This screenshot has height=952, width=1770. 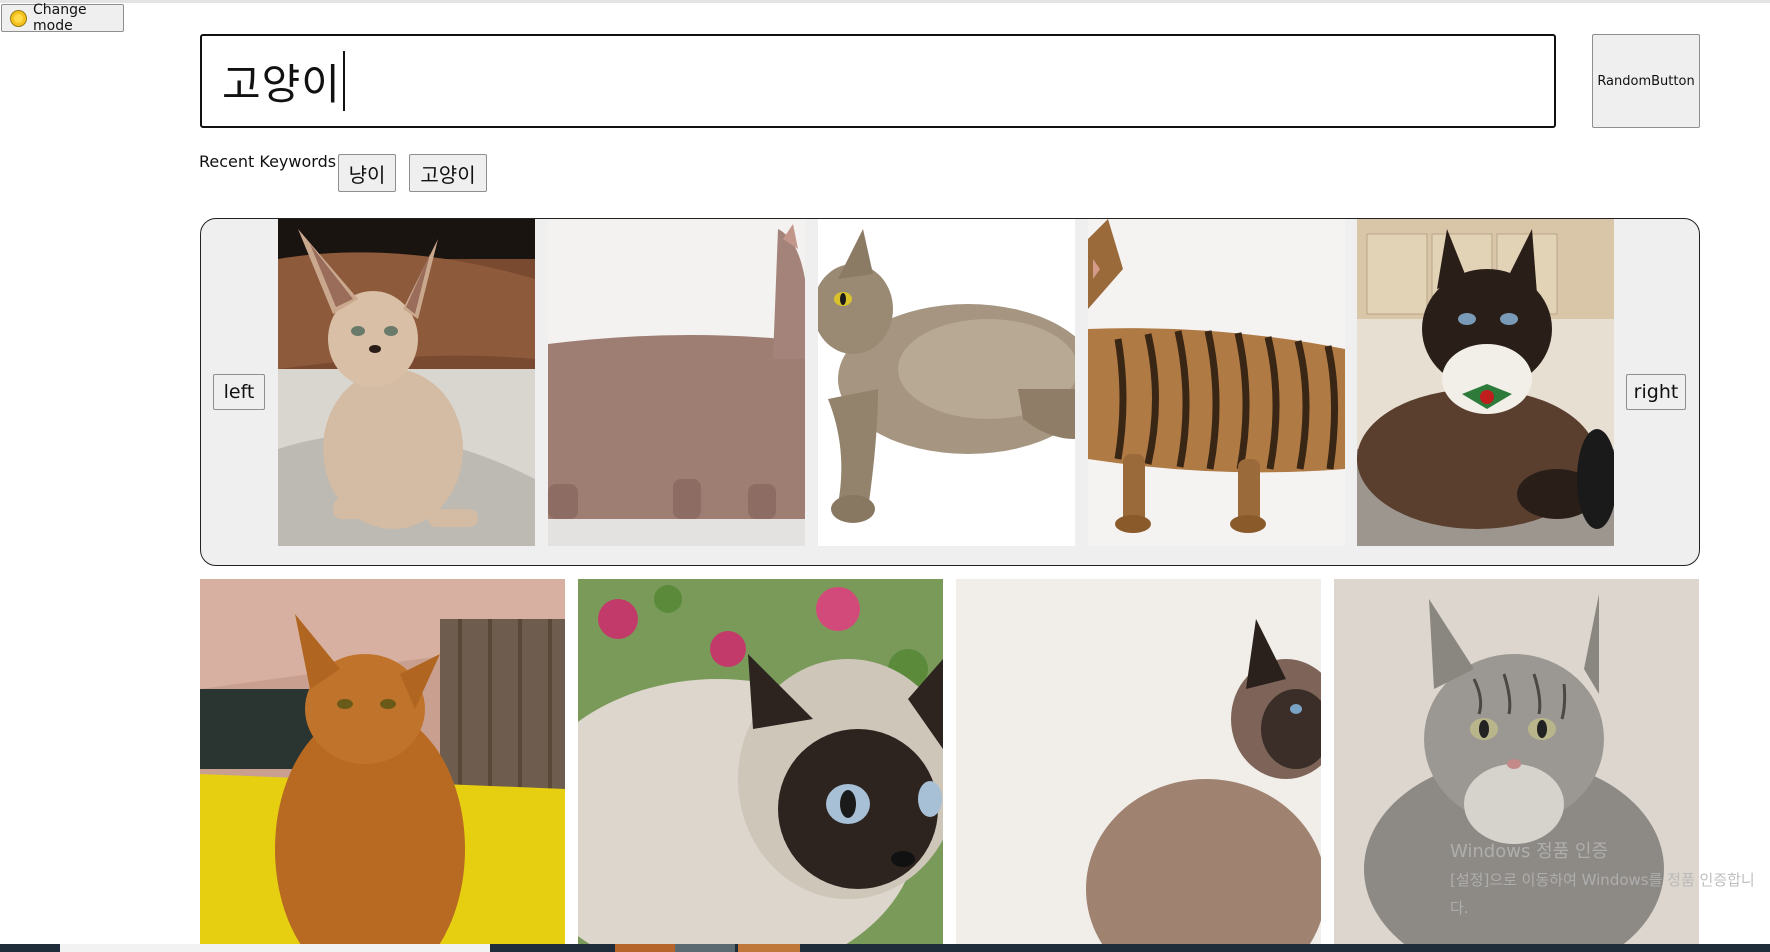 I want to click on top-border, so click(x=885, y=1).